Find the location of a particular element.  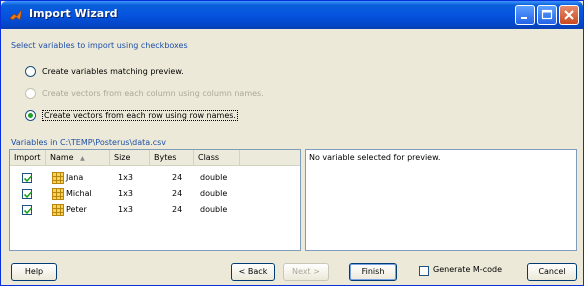

maximize-icon is located at coordinates (547, 14).